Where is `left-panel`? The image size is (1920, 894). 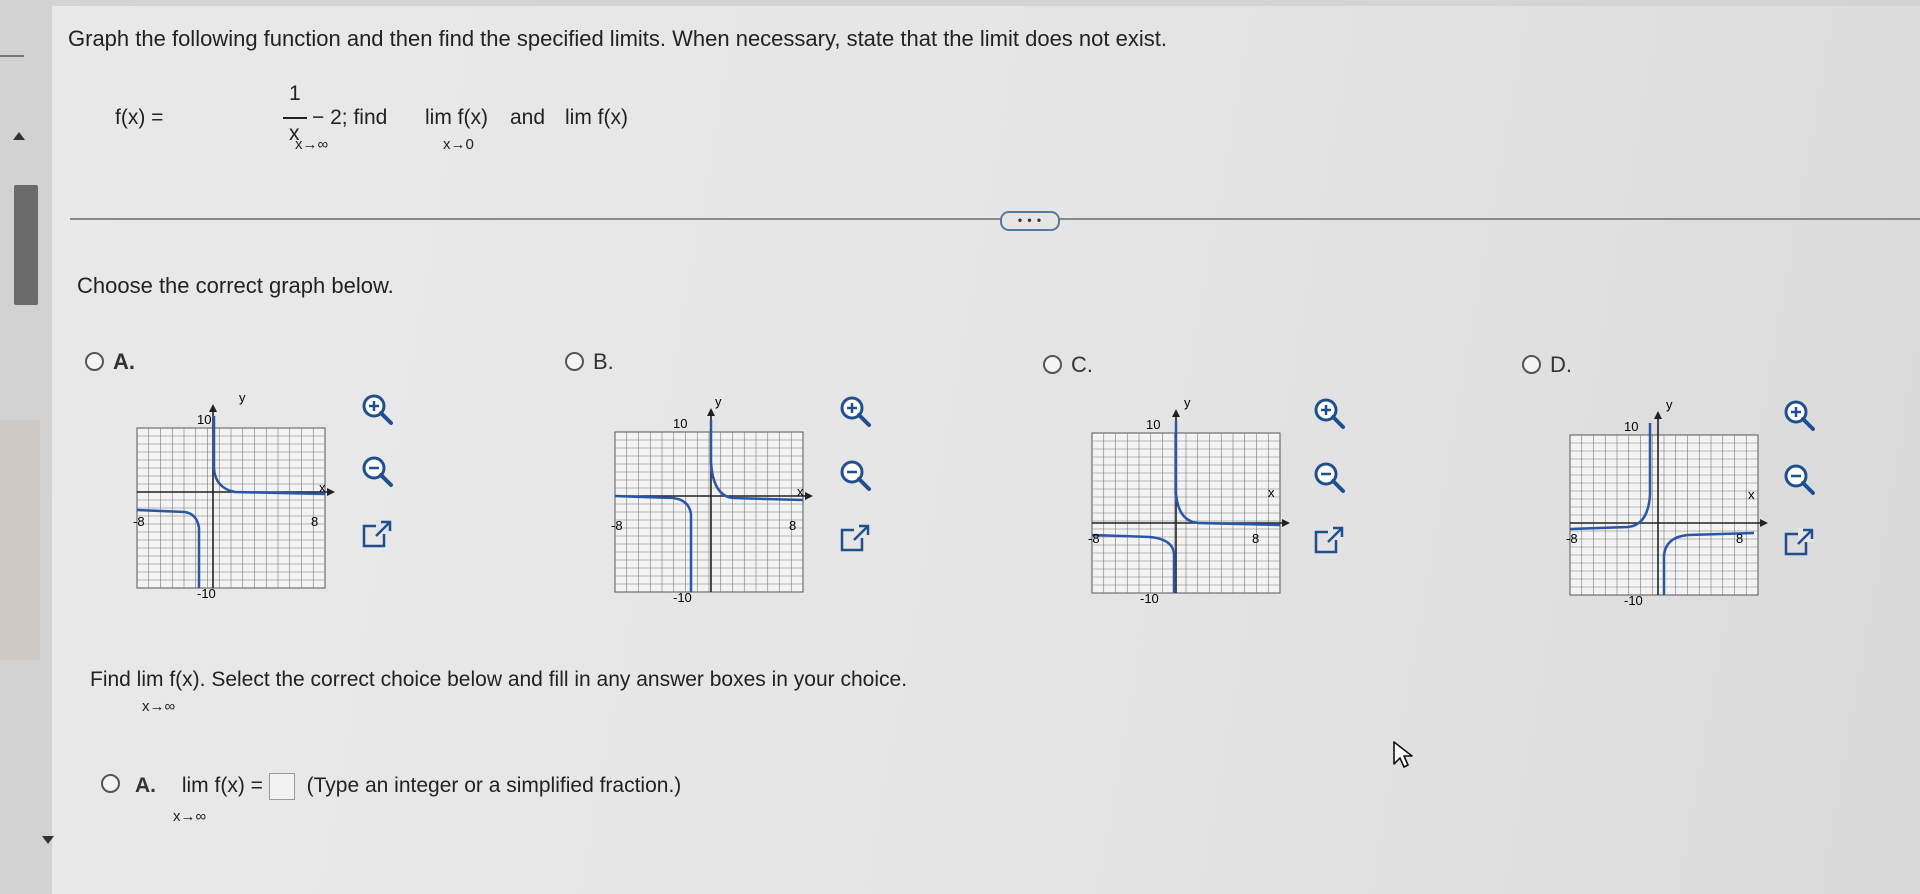
left-panel is located at coordinates (27, 447).